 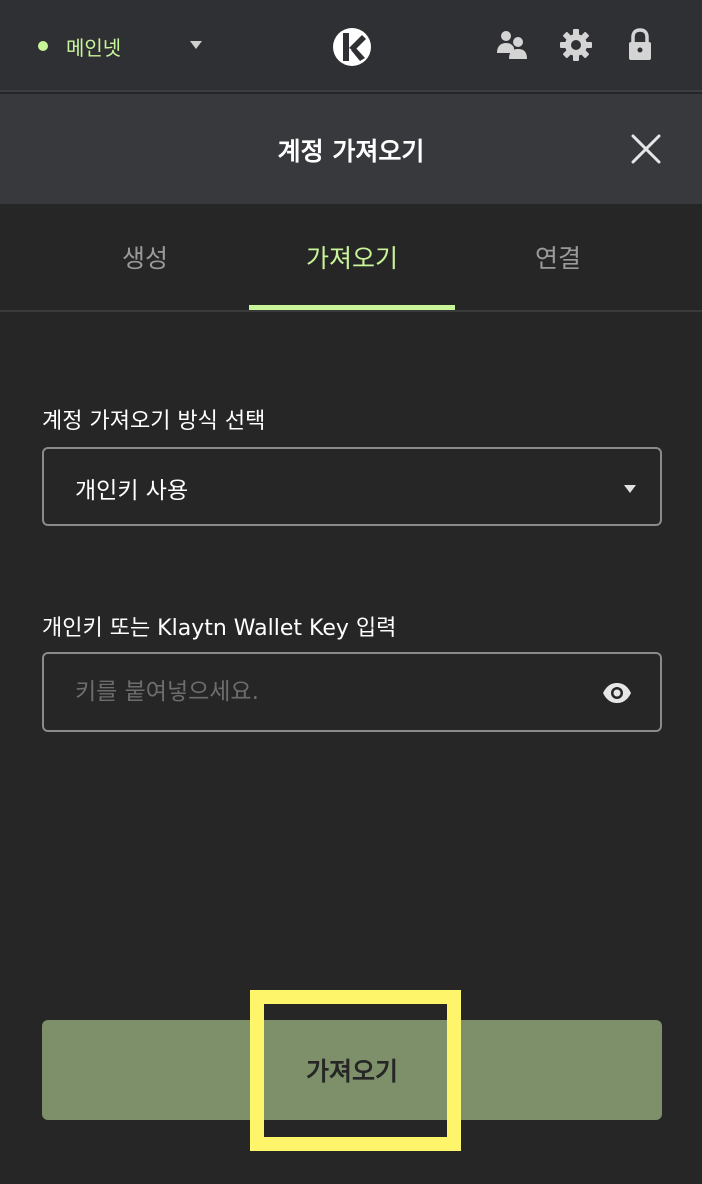 What do you see at coordinates (640, 45) in the screenshot?
I see `lock-icon` at bounding box center [640, 45].